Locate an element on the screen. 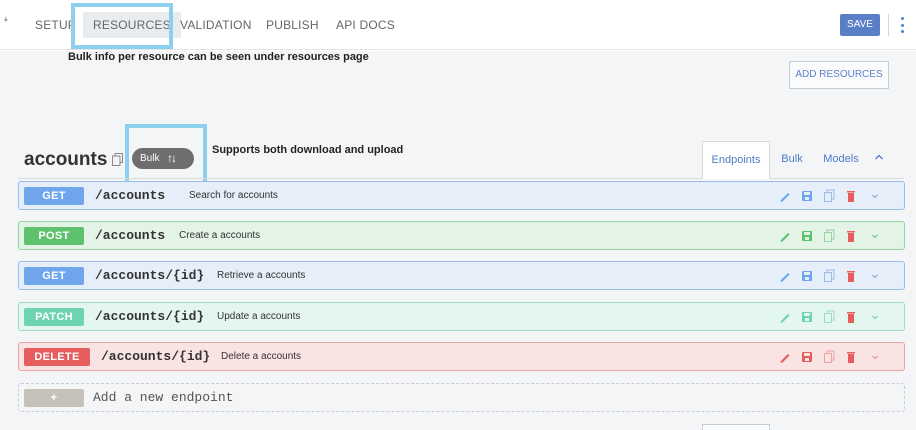 The height and width of the screenshot is (430, 916). tab-endpoints: Endpoints is located at coordinates (736, 160).